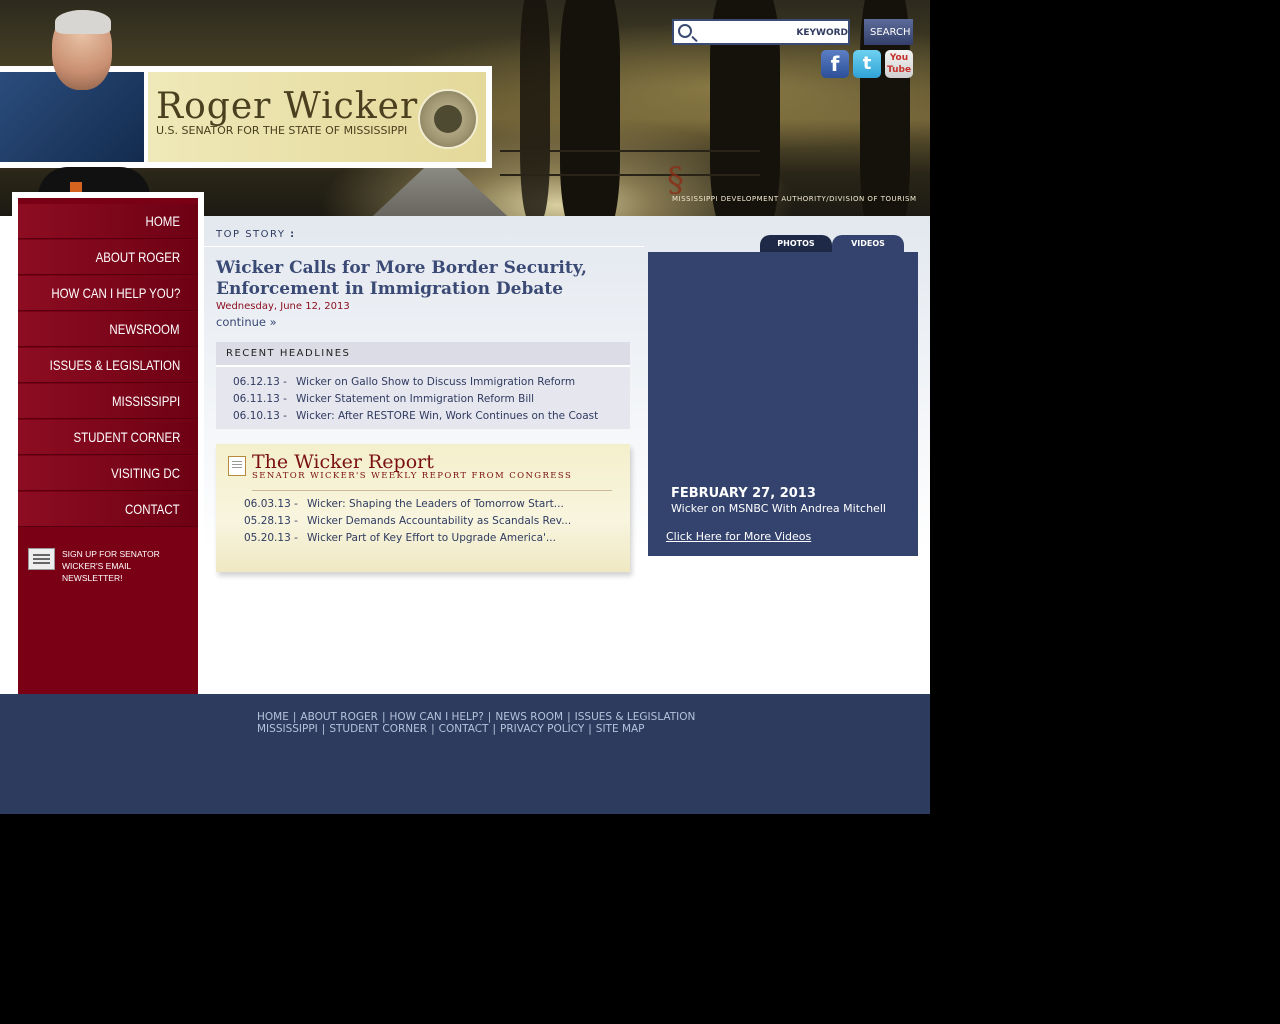 The width and height of the screenshot is (1280, 1024). I want to click on footer-link-home: HOME, so click(273, 717).